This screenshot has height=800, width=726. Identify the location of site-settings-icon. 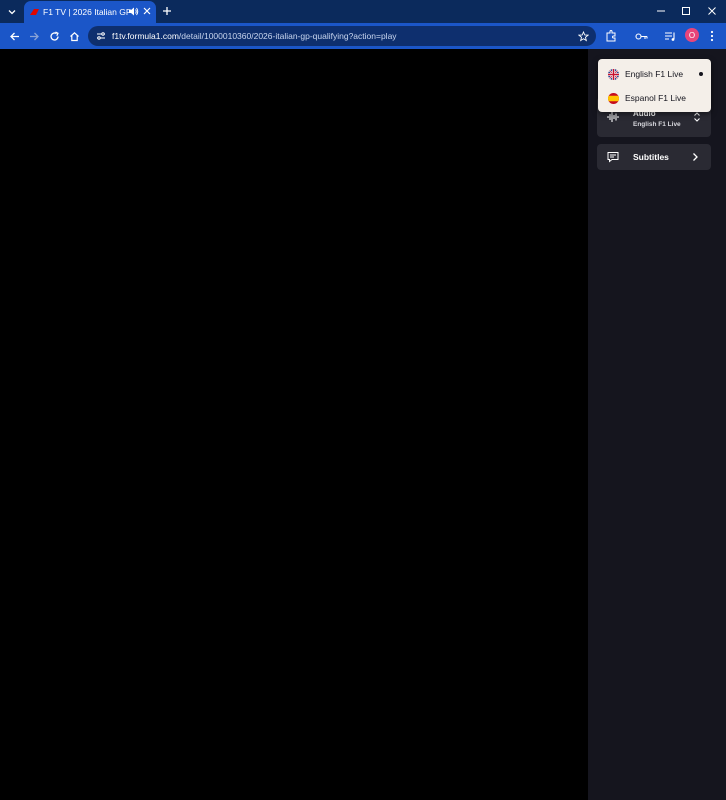
(101, 36).